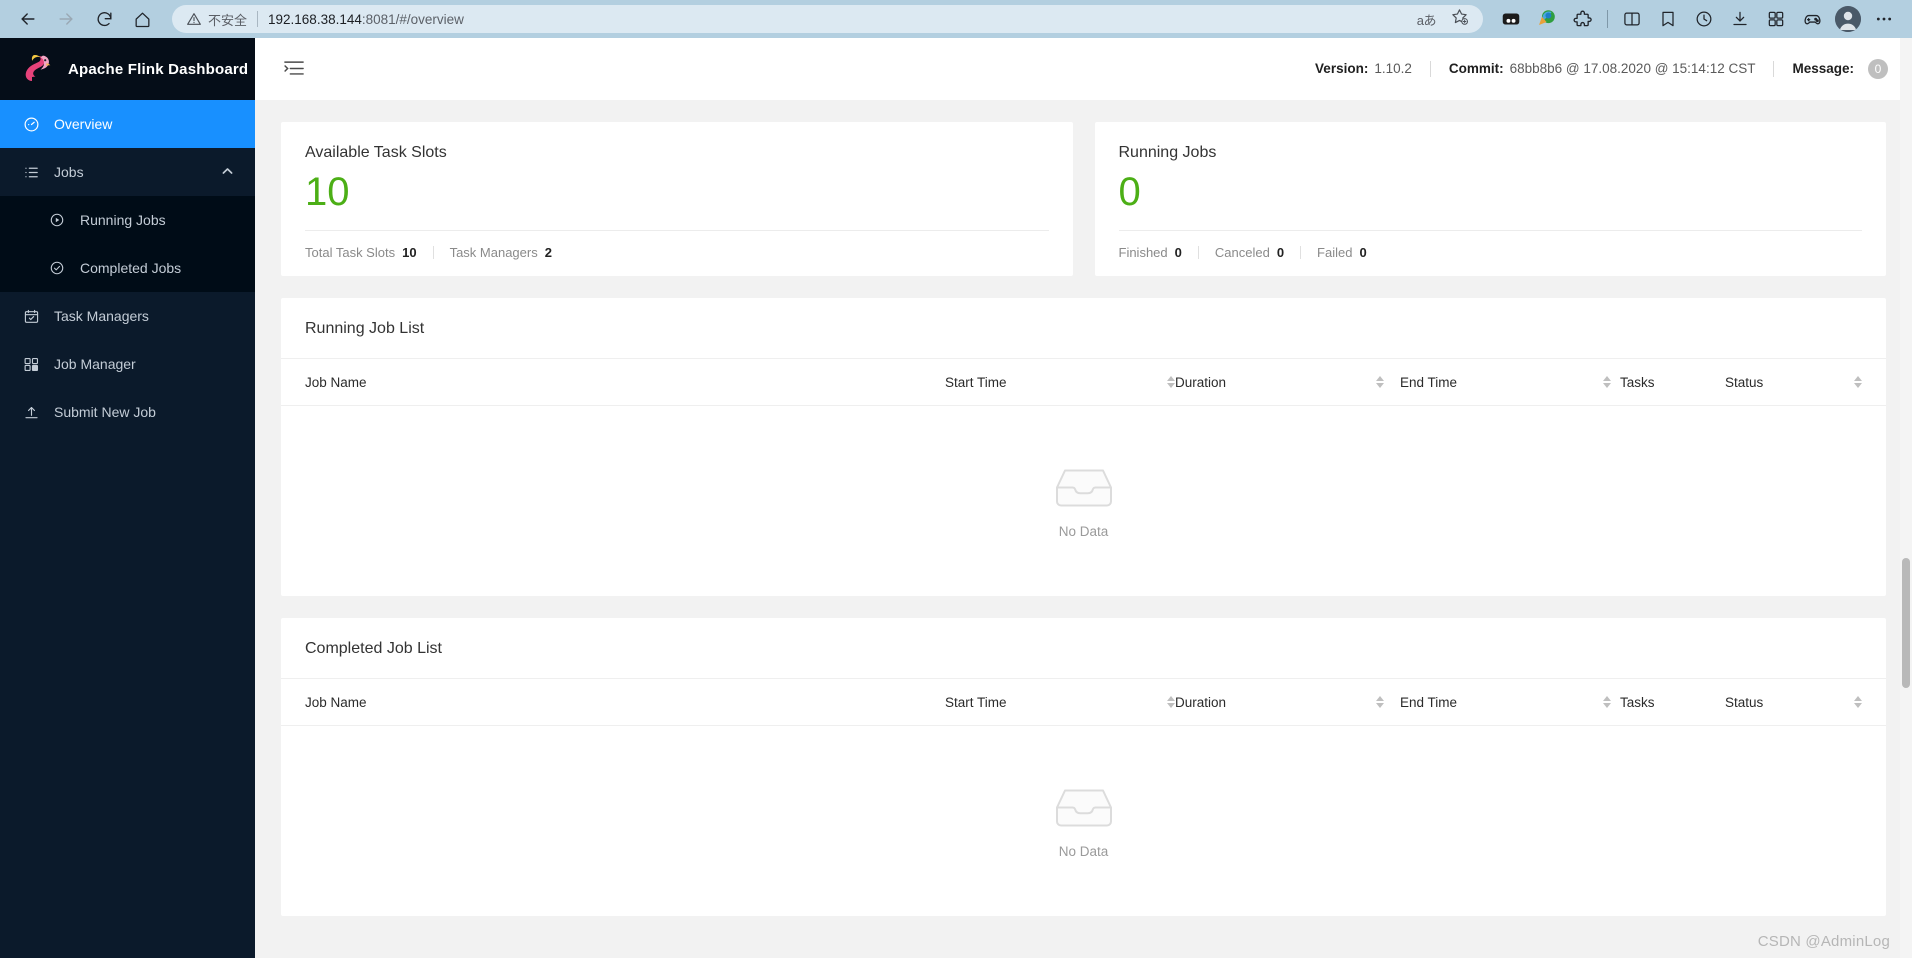 The image size is (1912, 958). Describe the element at coordinates (327, 192) in the screenshot. I see `available-task-slots-value: 10` at that location.